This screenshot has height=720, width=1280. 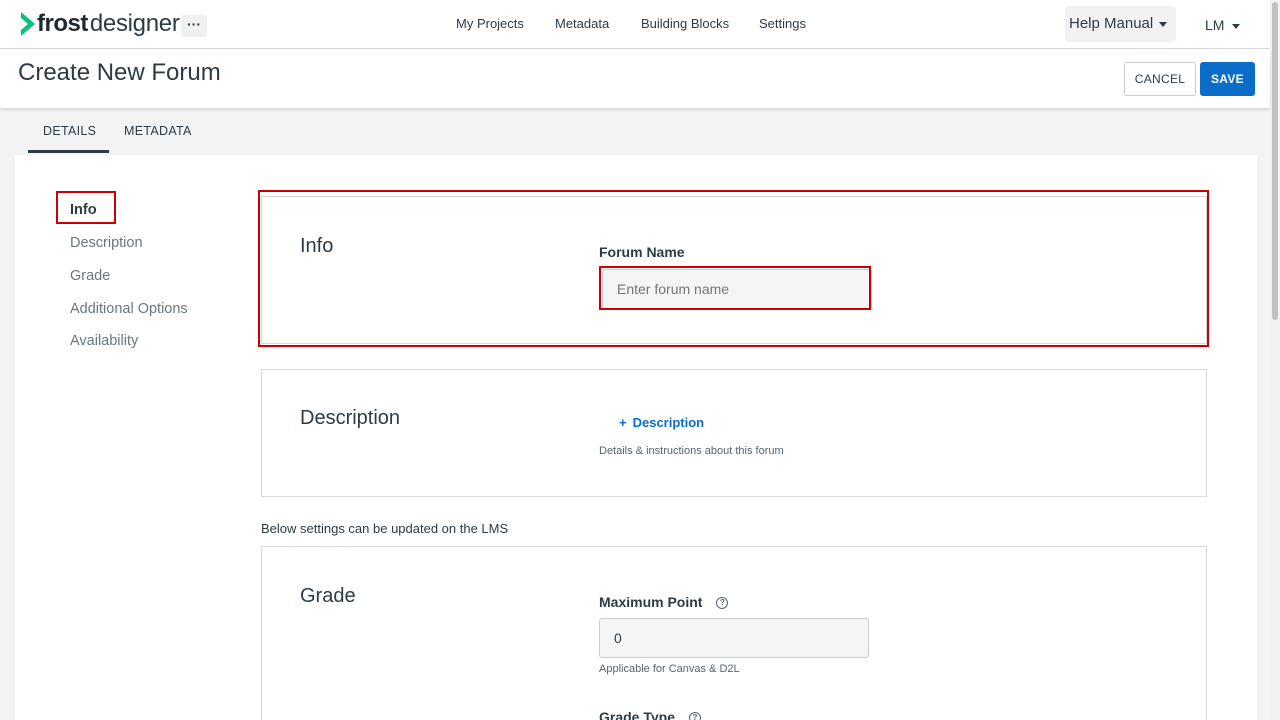 I want to click on cancel-button: CANCEL, so click(x=1160, y=79).